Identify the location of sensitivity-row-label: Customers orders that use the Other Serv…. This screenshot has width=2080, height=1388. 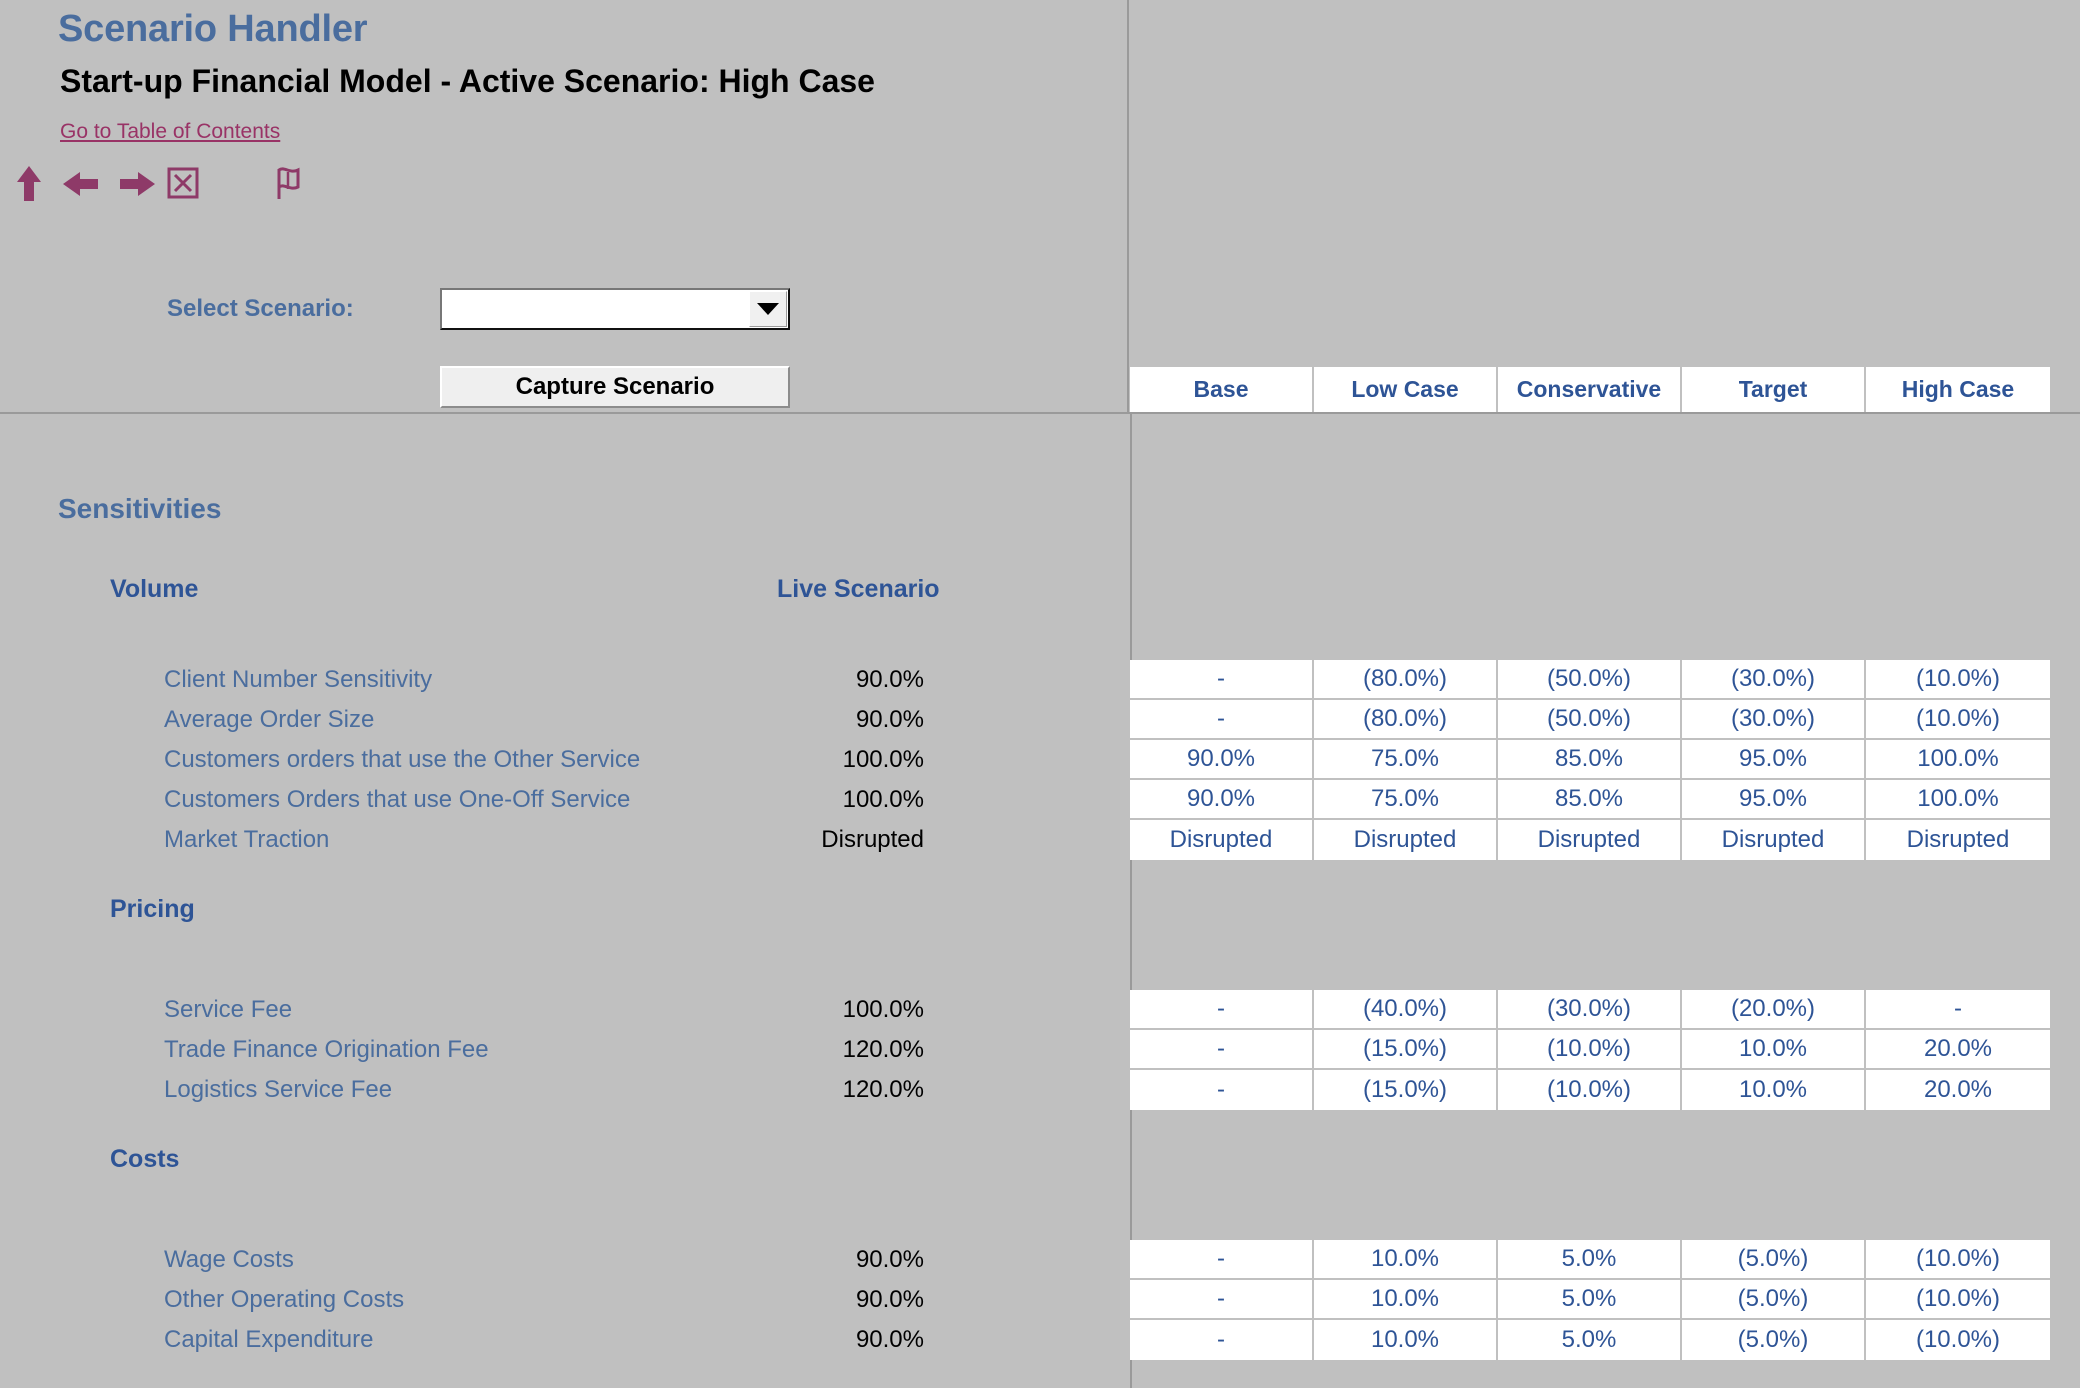
(402, 759).